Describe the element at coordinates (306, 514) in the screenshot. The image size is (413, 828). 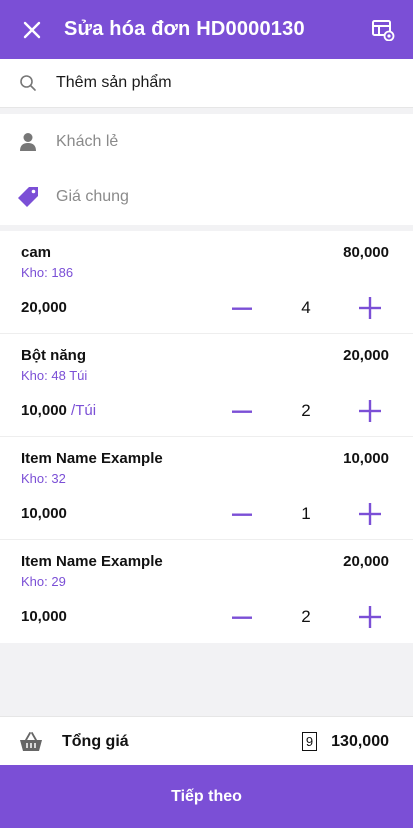
I see `item-quantity: 1` at that location.